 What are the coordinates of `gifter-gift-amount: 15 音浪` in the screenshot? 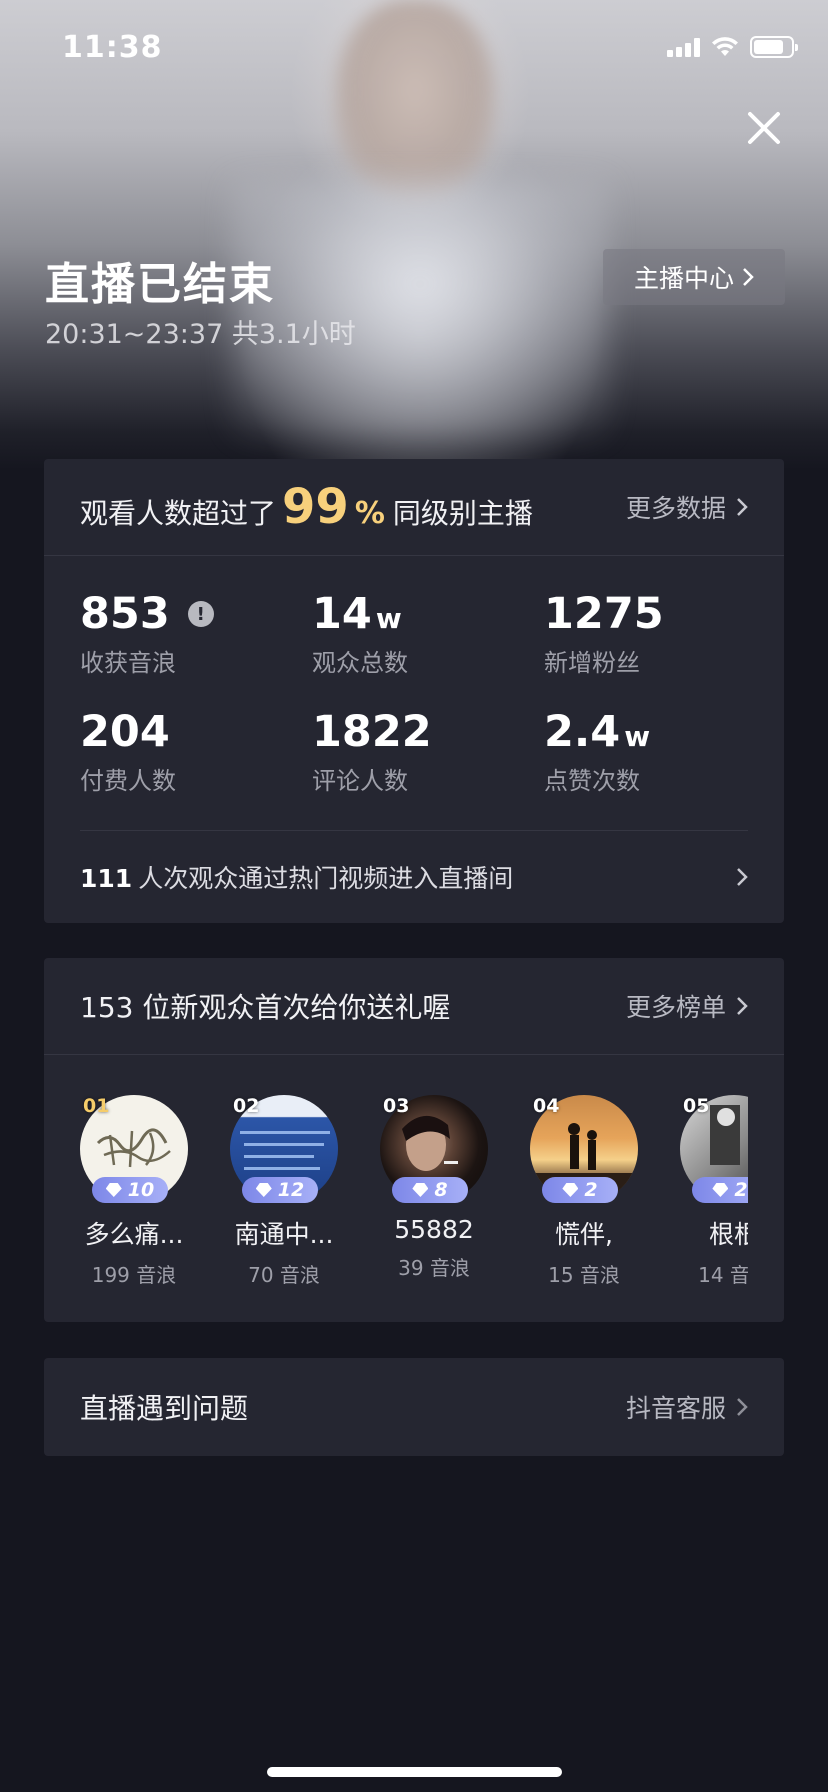 It's located at (584, 1275).